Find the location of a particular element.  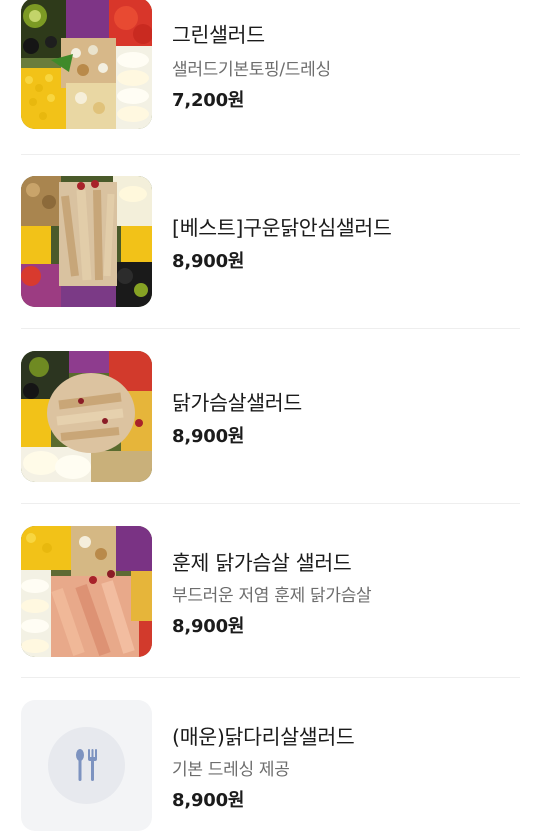

menu-item-smoked-chicken-breast-salad: 훈제 닭가슴살 샐러드 부드러운 저염 훈제 닭가슴살 8,900원 is located at coordinates (270, 591).